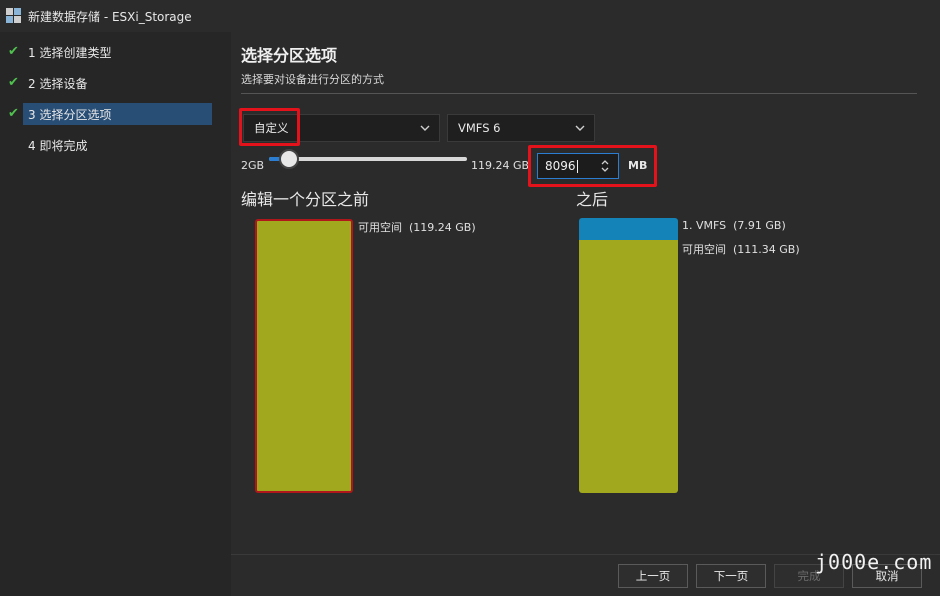 This screenshot has width=940, height=596. What do you see at coordinates (704, 225) in the screenshot?
I see `after-vmfs-text: 1. VMFS` at bounding box center [704, 225].